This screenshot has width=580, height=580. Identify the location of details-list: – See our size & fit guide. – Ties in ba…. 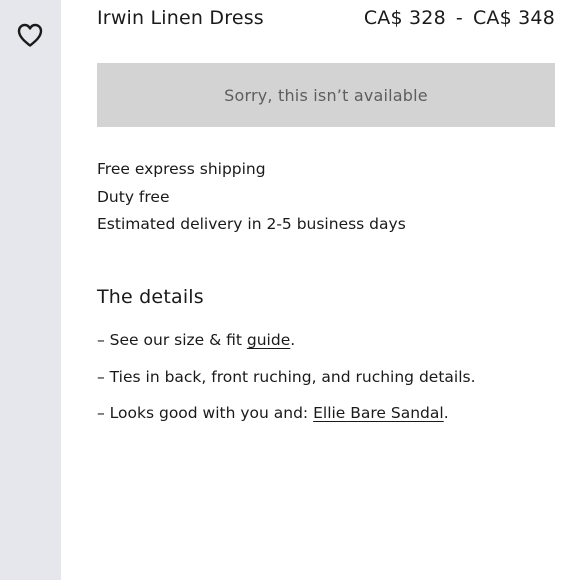
(326, 383).